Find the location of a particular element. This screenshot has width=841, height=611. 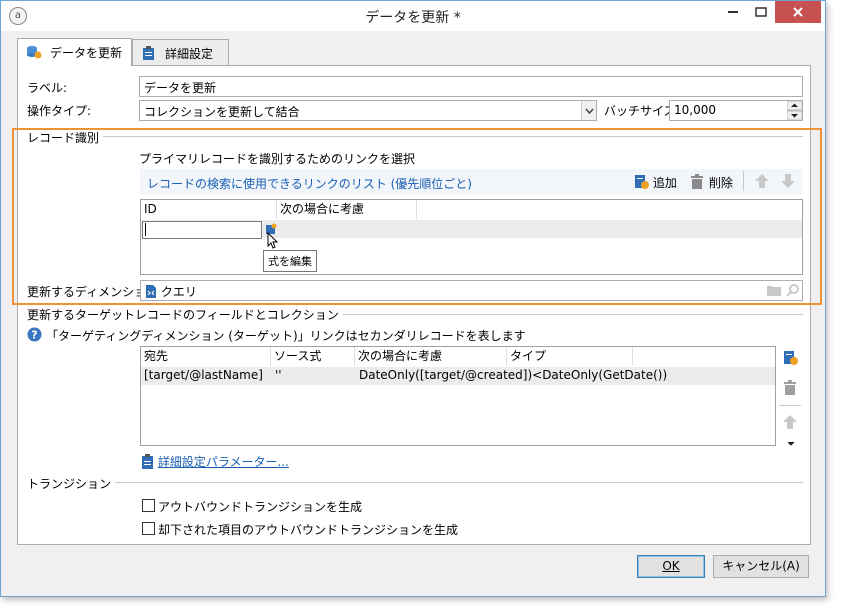

rejected-transition-checkbox is located at coordinates (148, 528).